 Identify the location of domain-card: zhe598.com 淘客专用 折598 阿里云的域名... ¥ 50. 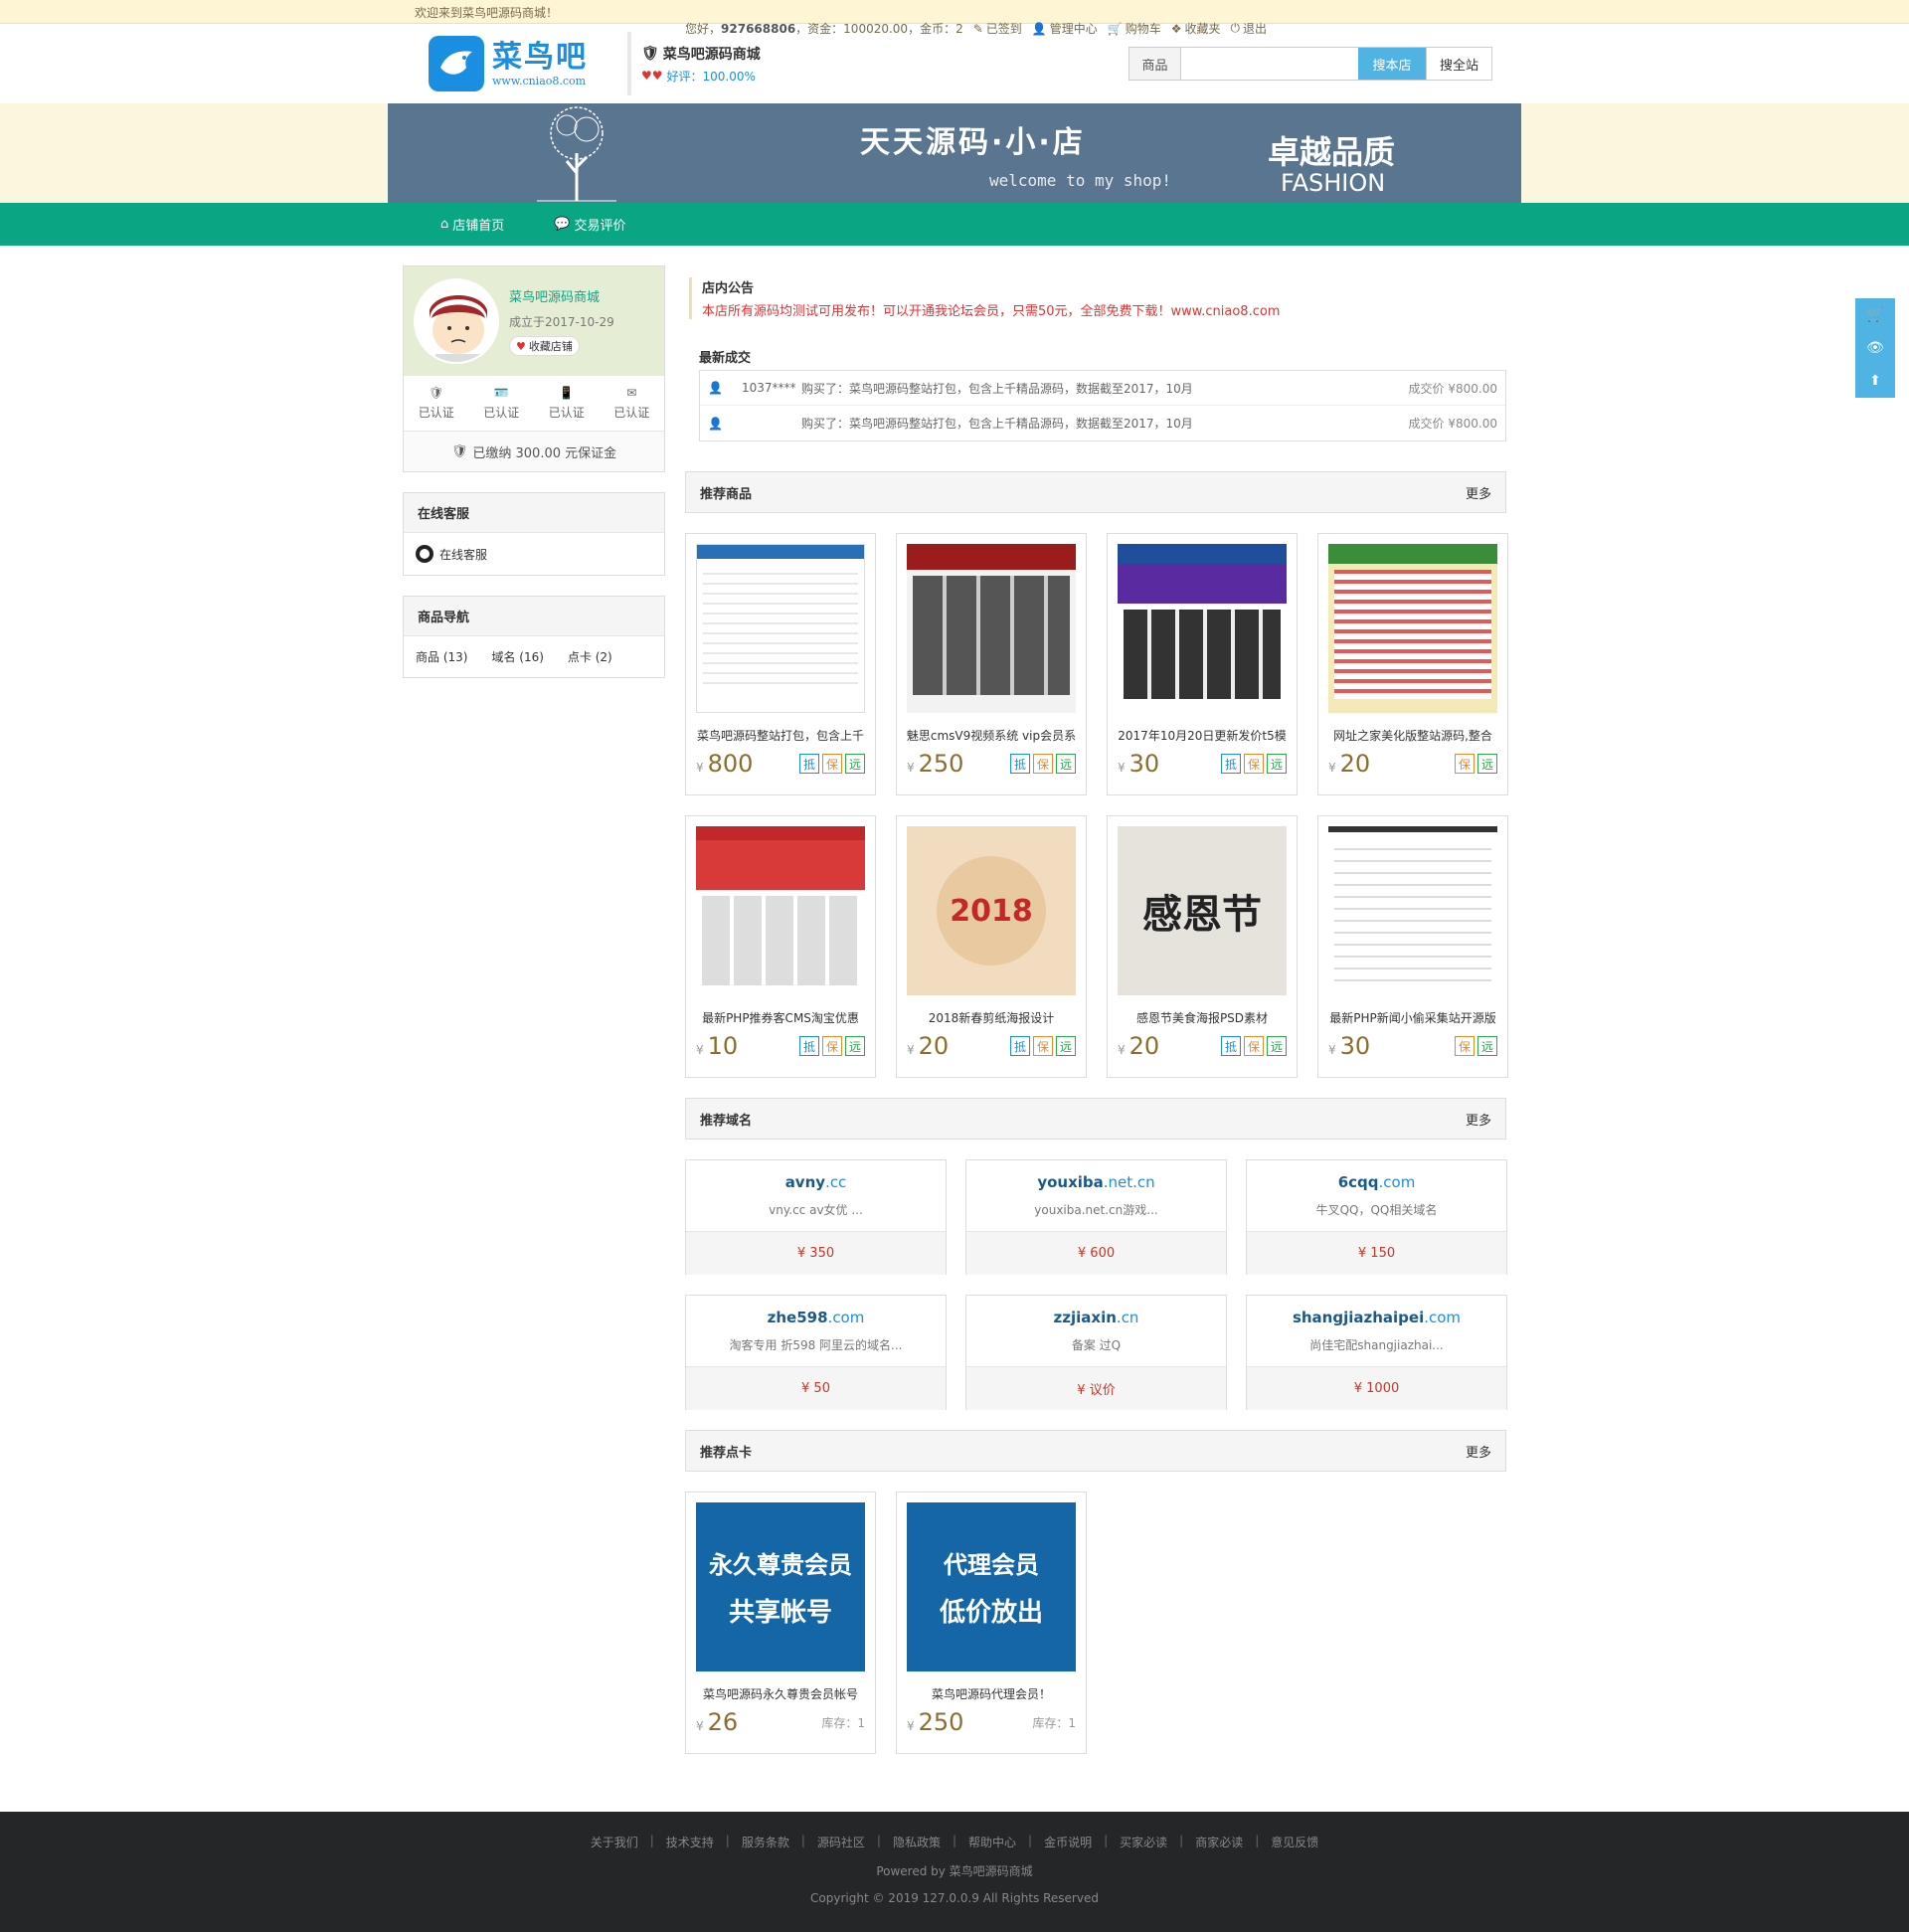
(816, 1353).